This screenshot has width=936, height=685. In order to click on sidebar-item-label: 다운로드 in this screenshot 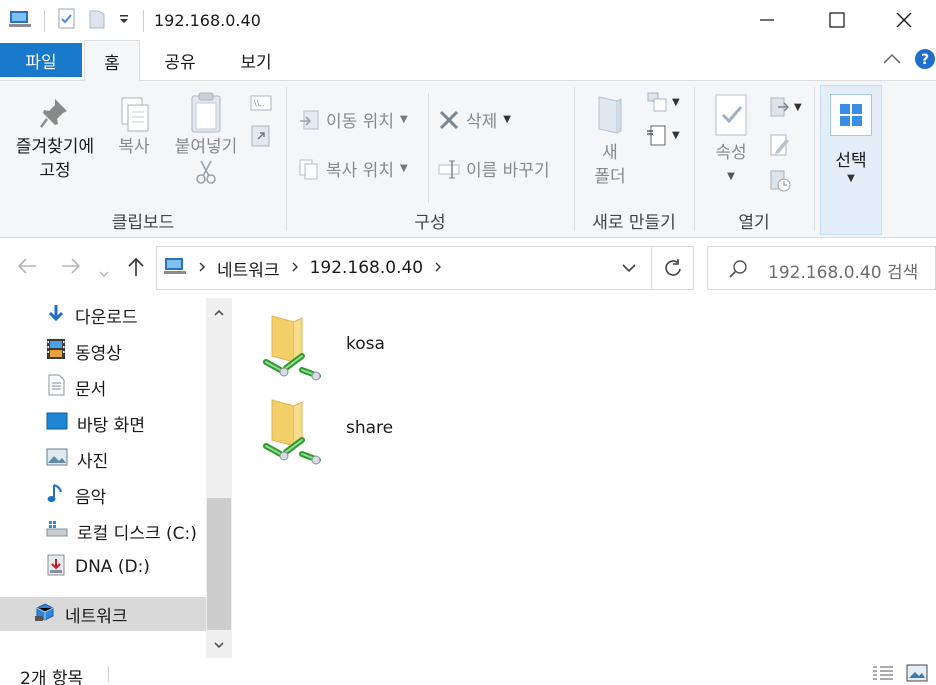, I will do `click(106, 317)`.